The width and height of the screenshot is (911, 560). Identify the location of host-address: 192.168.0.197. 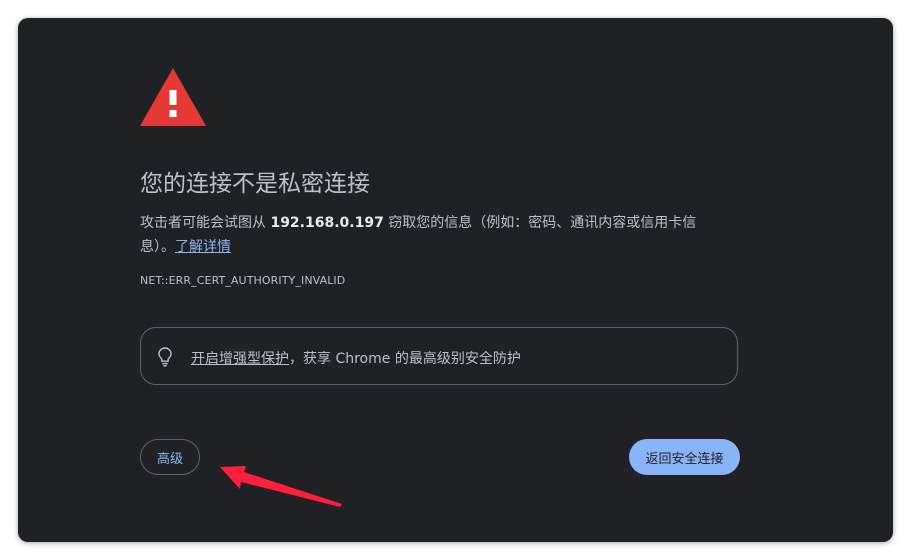
(327, 223).